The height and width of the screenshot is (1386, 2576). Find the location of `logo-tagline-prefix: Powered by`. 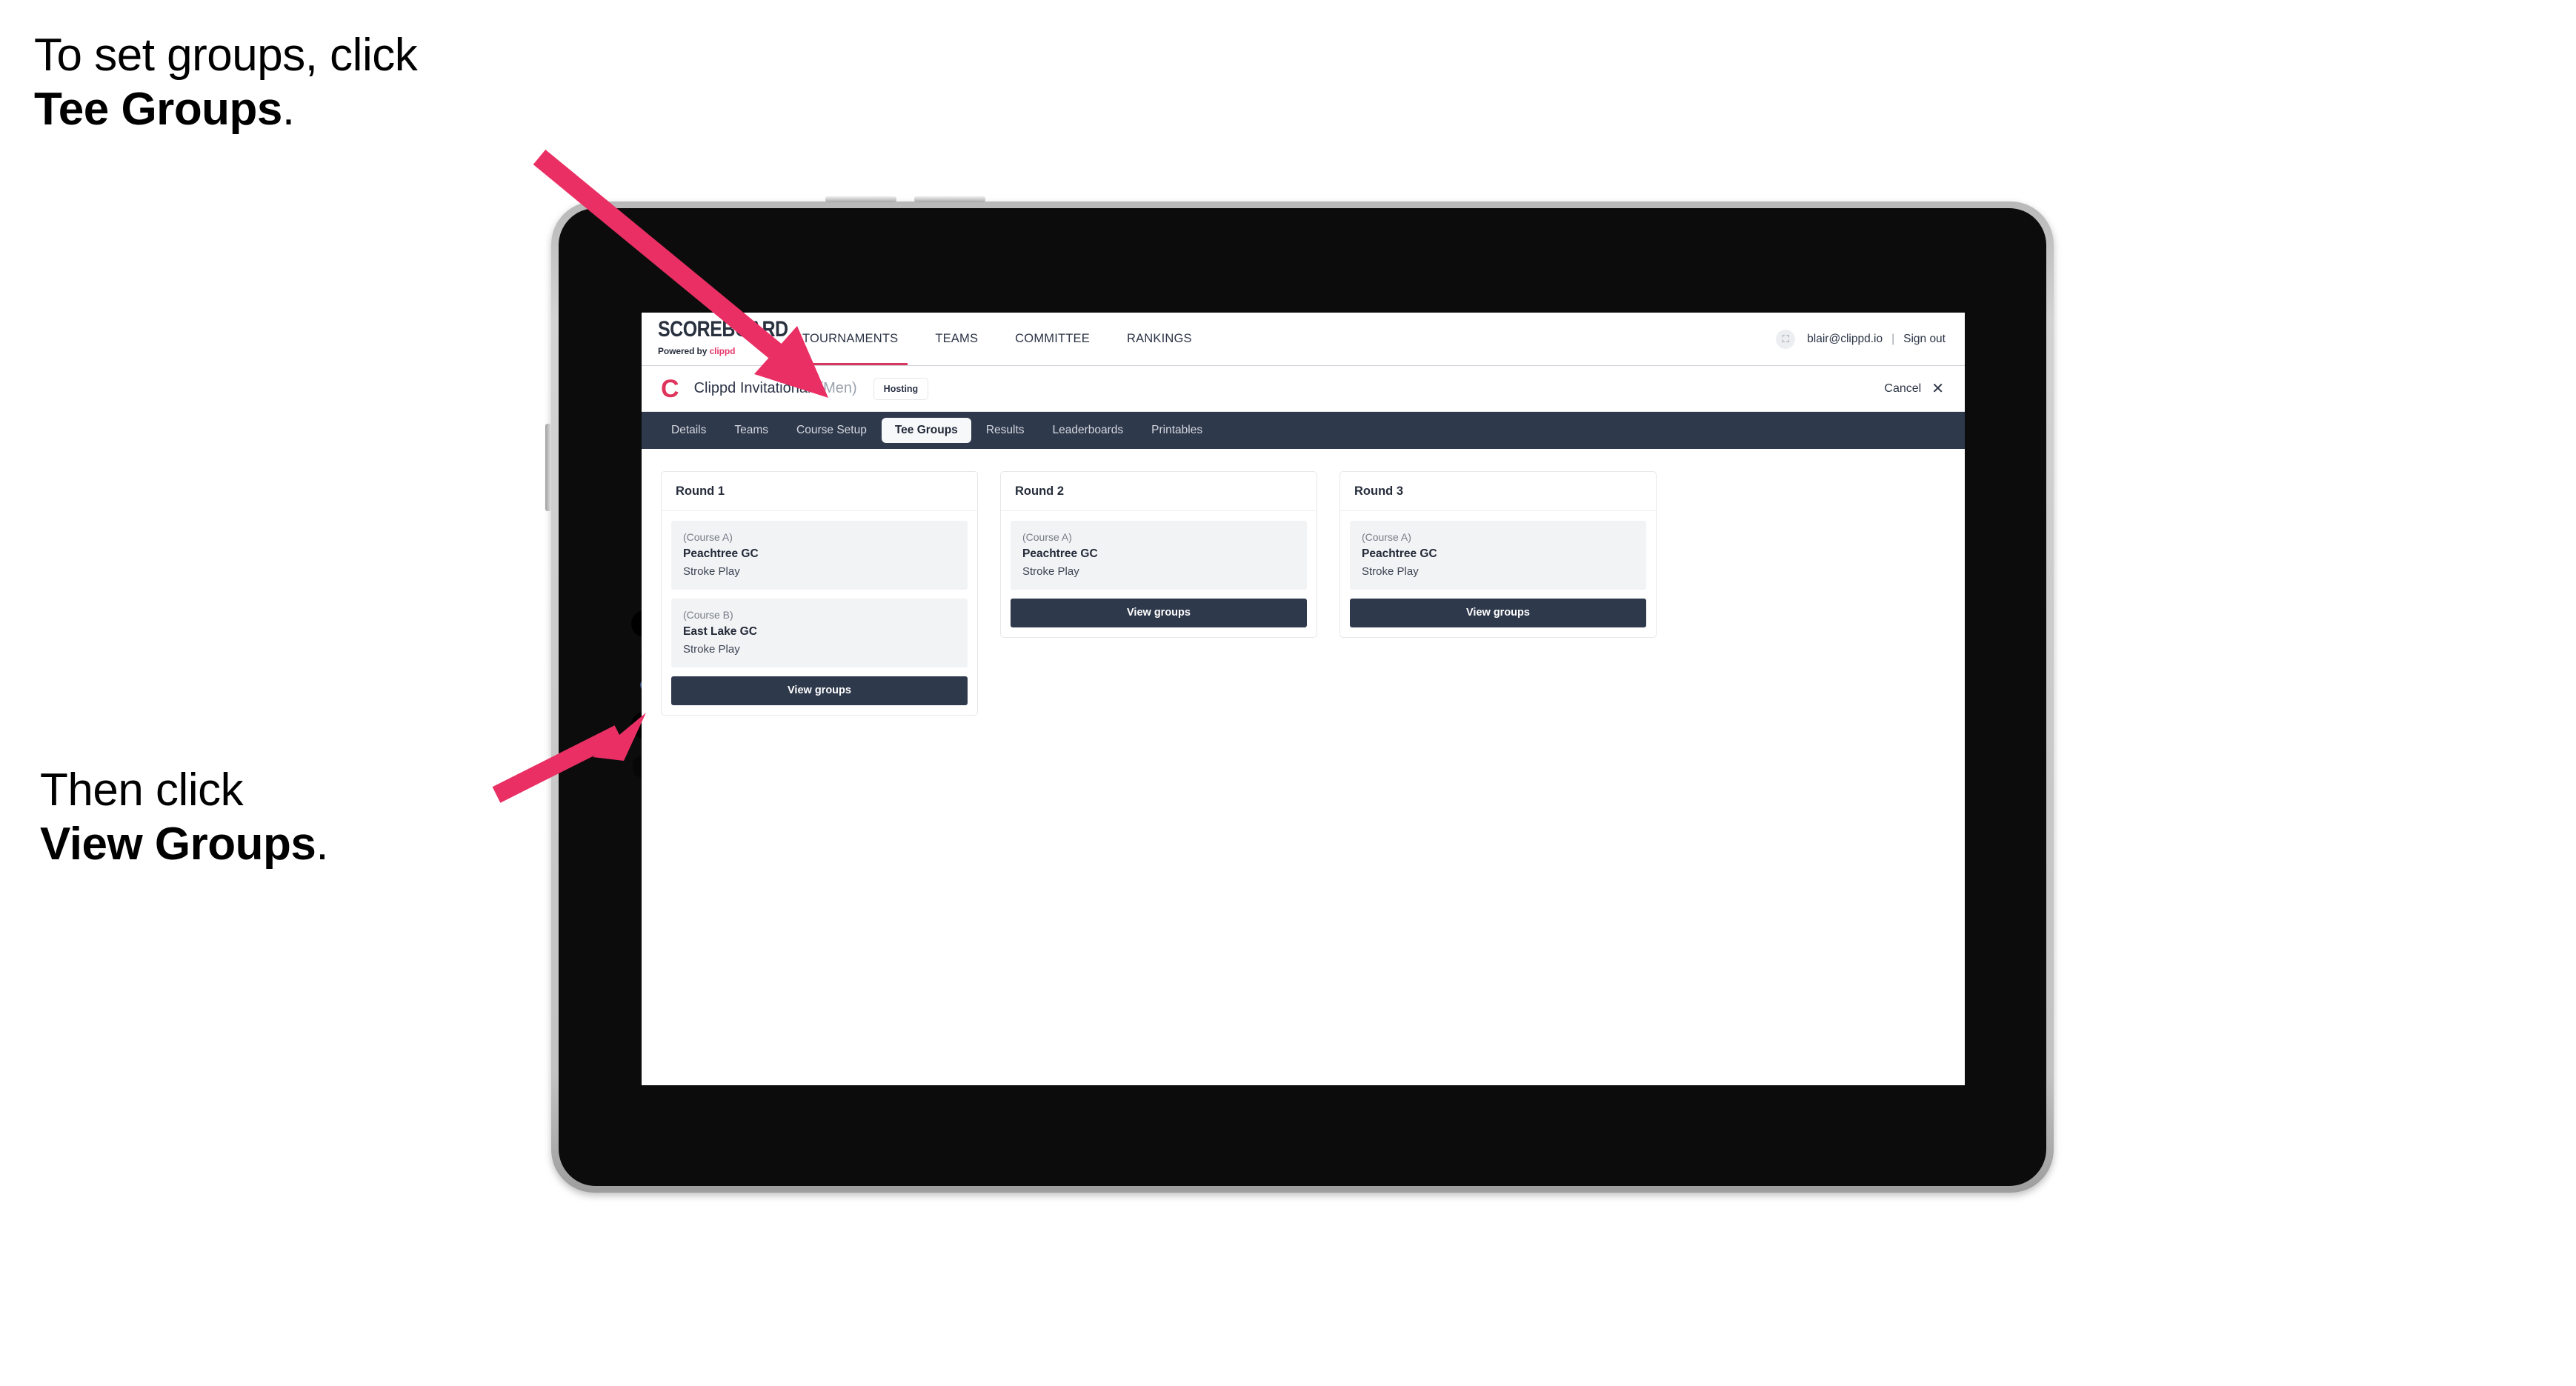

logo-tagline-prefix: Powered by is located at coordinates (684, 350).